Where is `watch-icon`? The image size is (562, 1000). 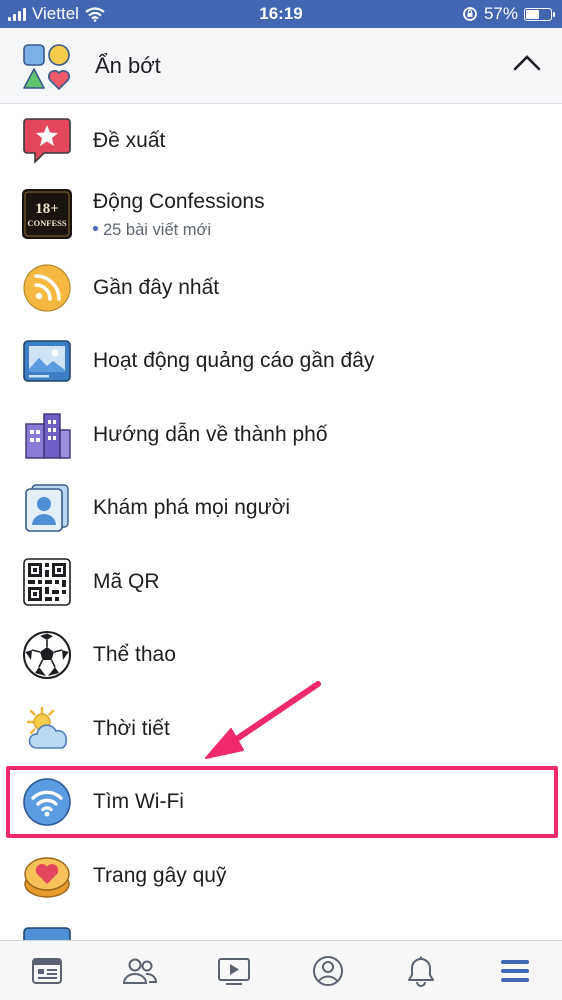 watch-icon is located at coordinates (234, 971).